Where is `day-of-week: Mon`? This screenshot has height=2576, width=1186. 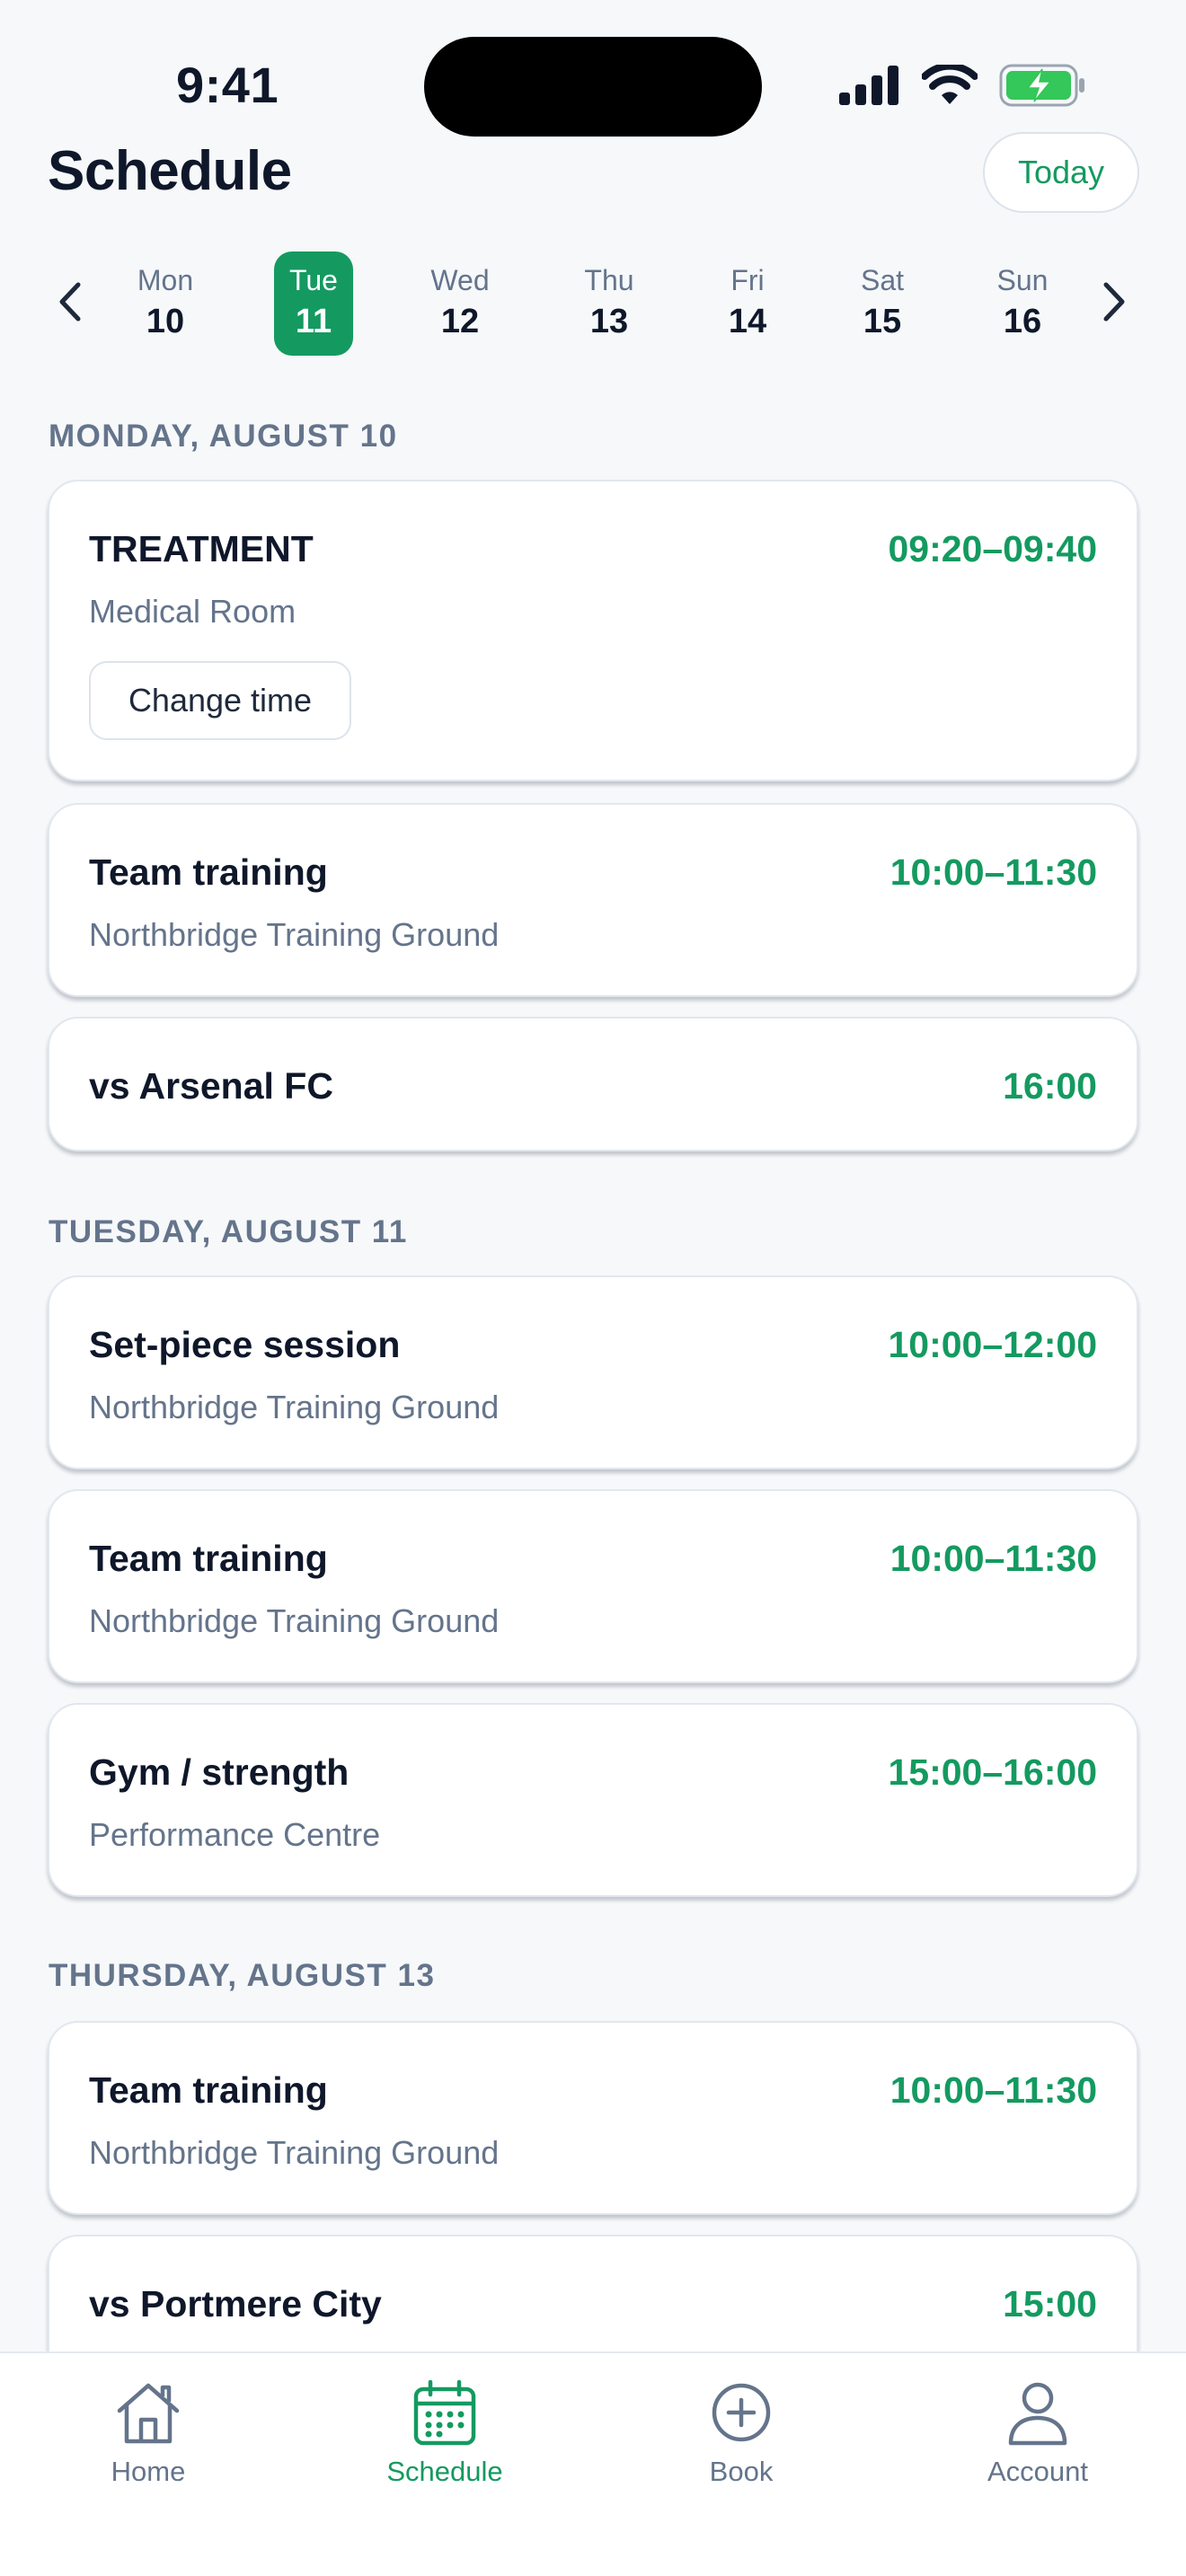
day-of-week: Mon is located at coordinates (165, 280).